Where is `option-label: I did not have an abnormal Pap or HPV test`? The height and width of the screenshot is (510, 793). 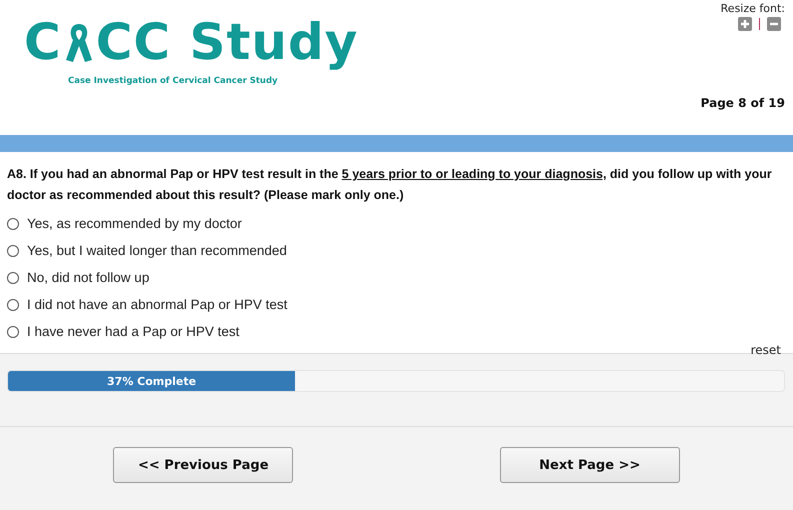 option-label: I did not have an abnormal Pap or HPV test is located at coordinates (157, 304).